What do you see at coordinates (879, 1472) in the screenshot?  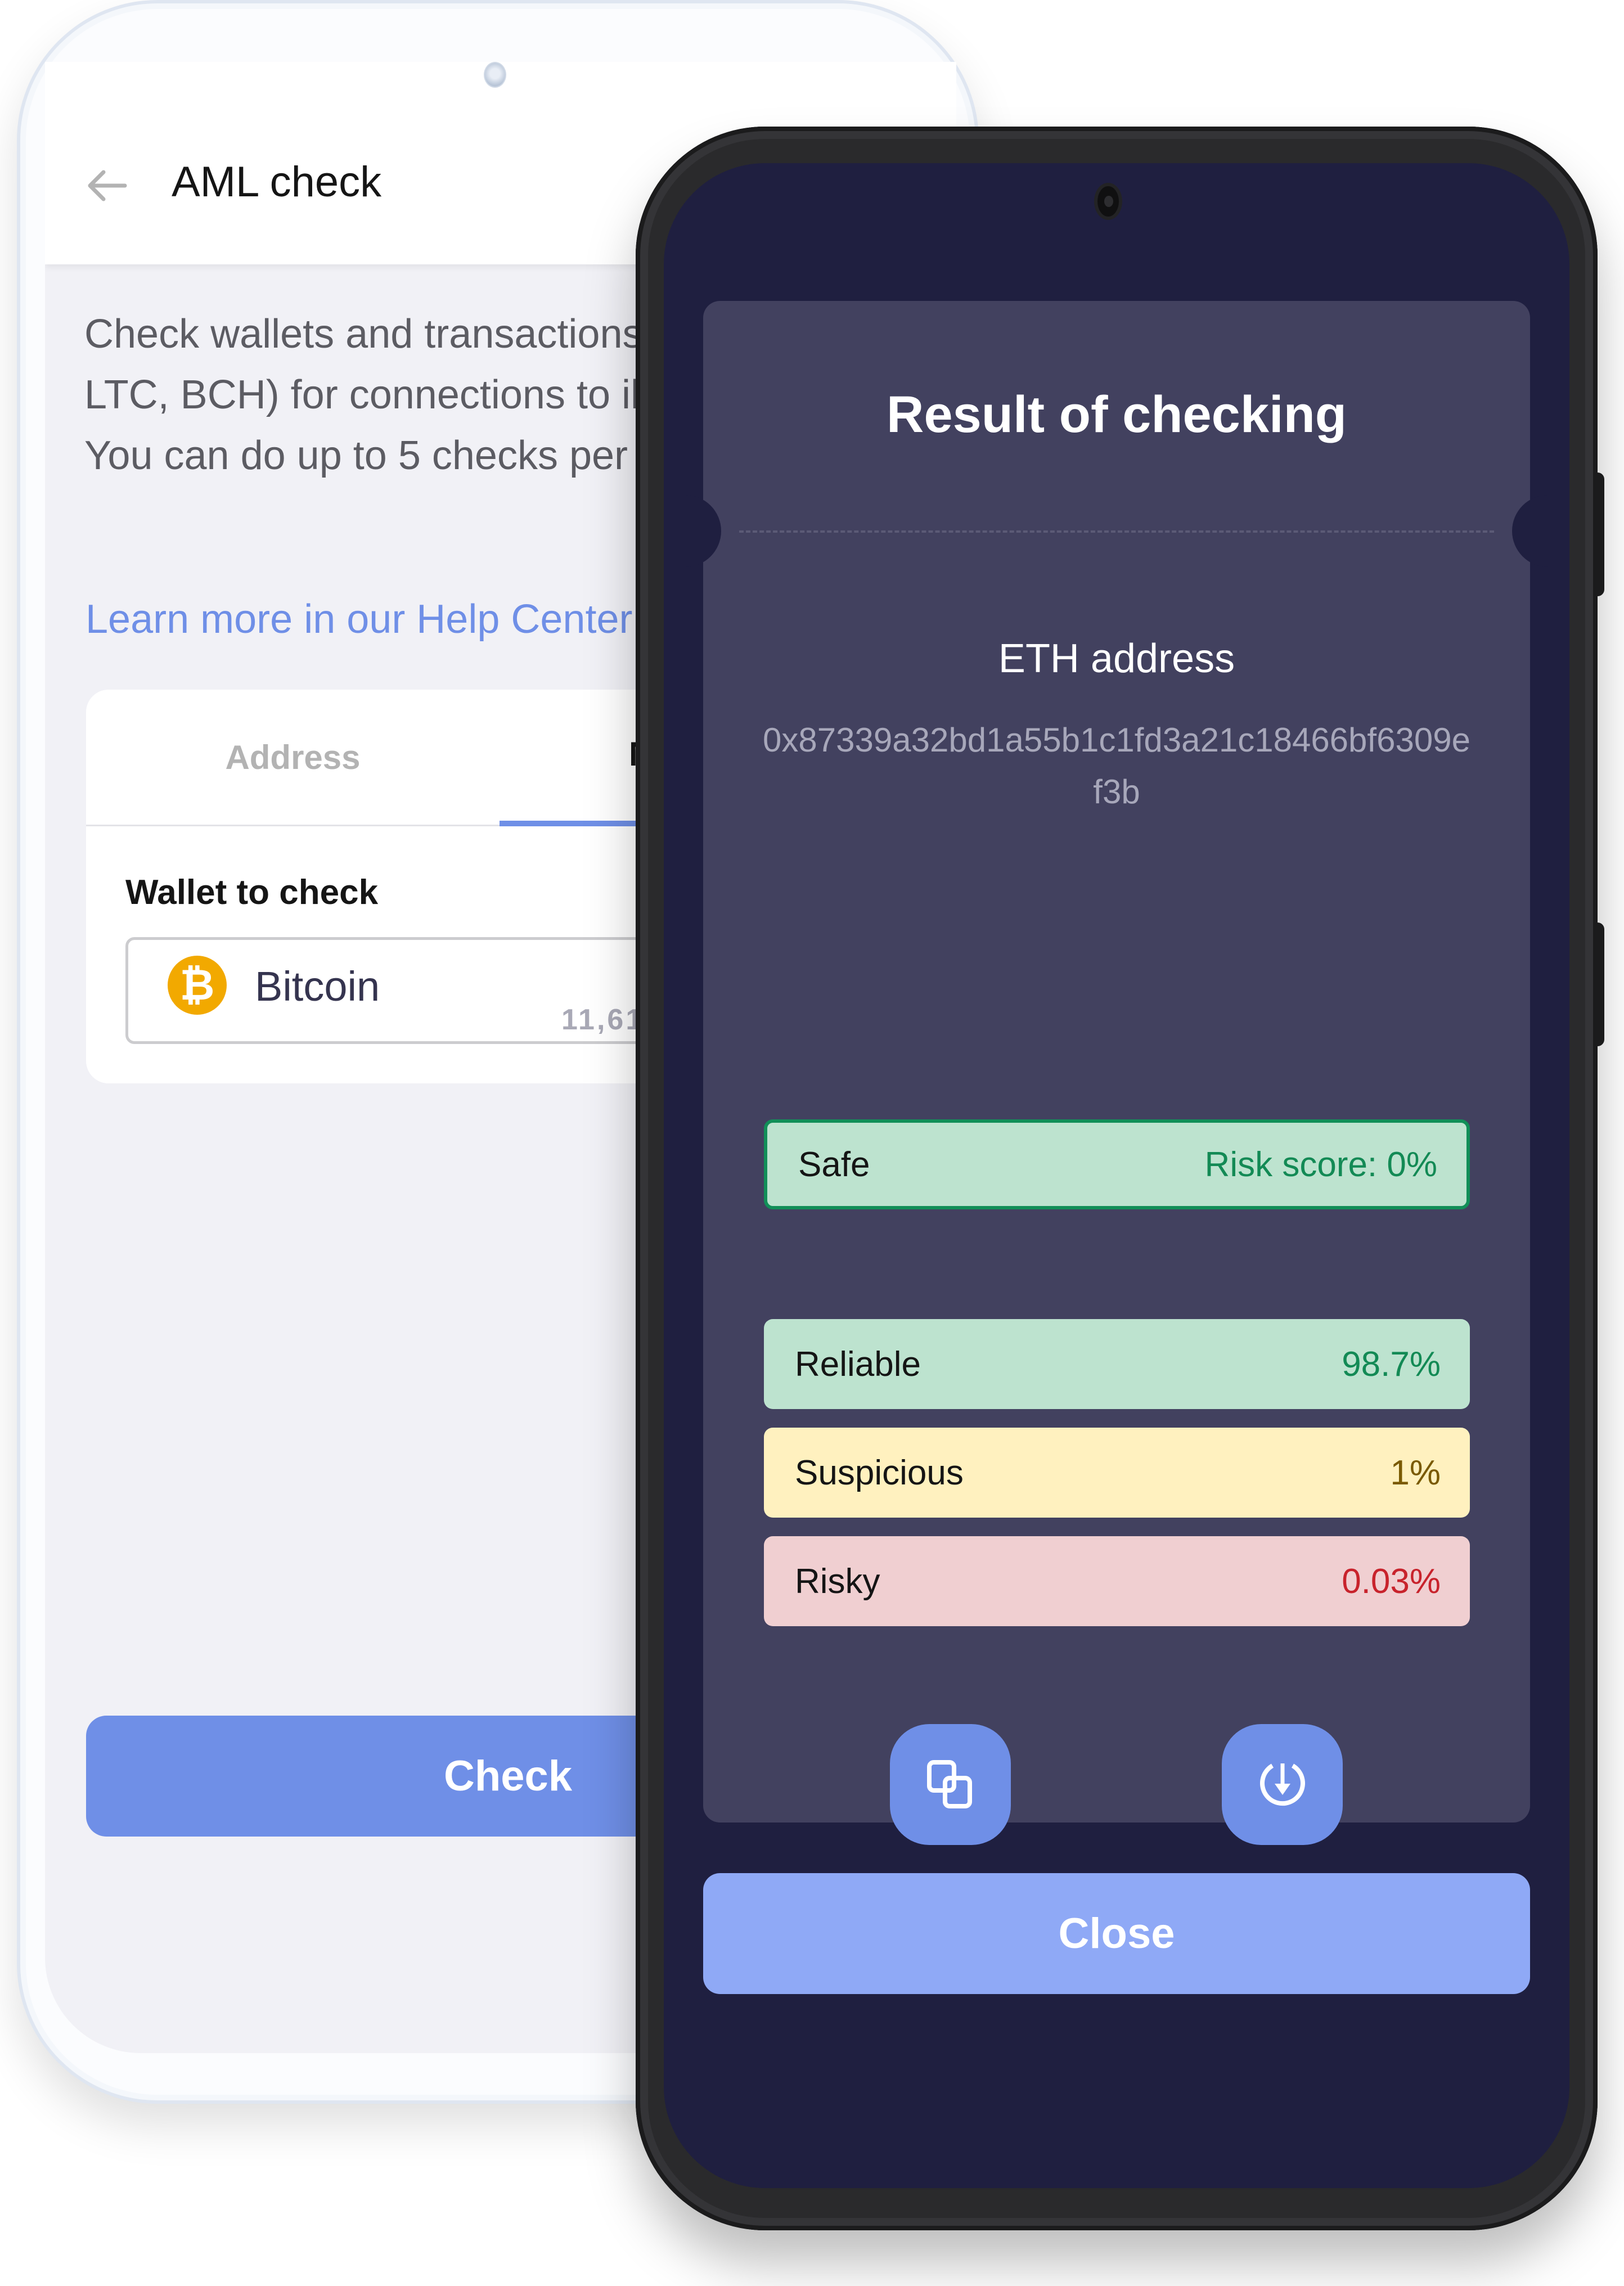 I see `breakdown-label: Suspicious` at bounding box center [879, 1472].